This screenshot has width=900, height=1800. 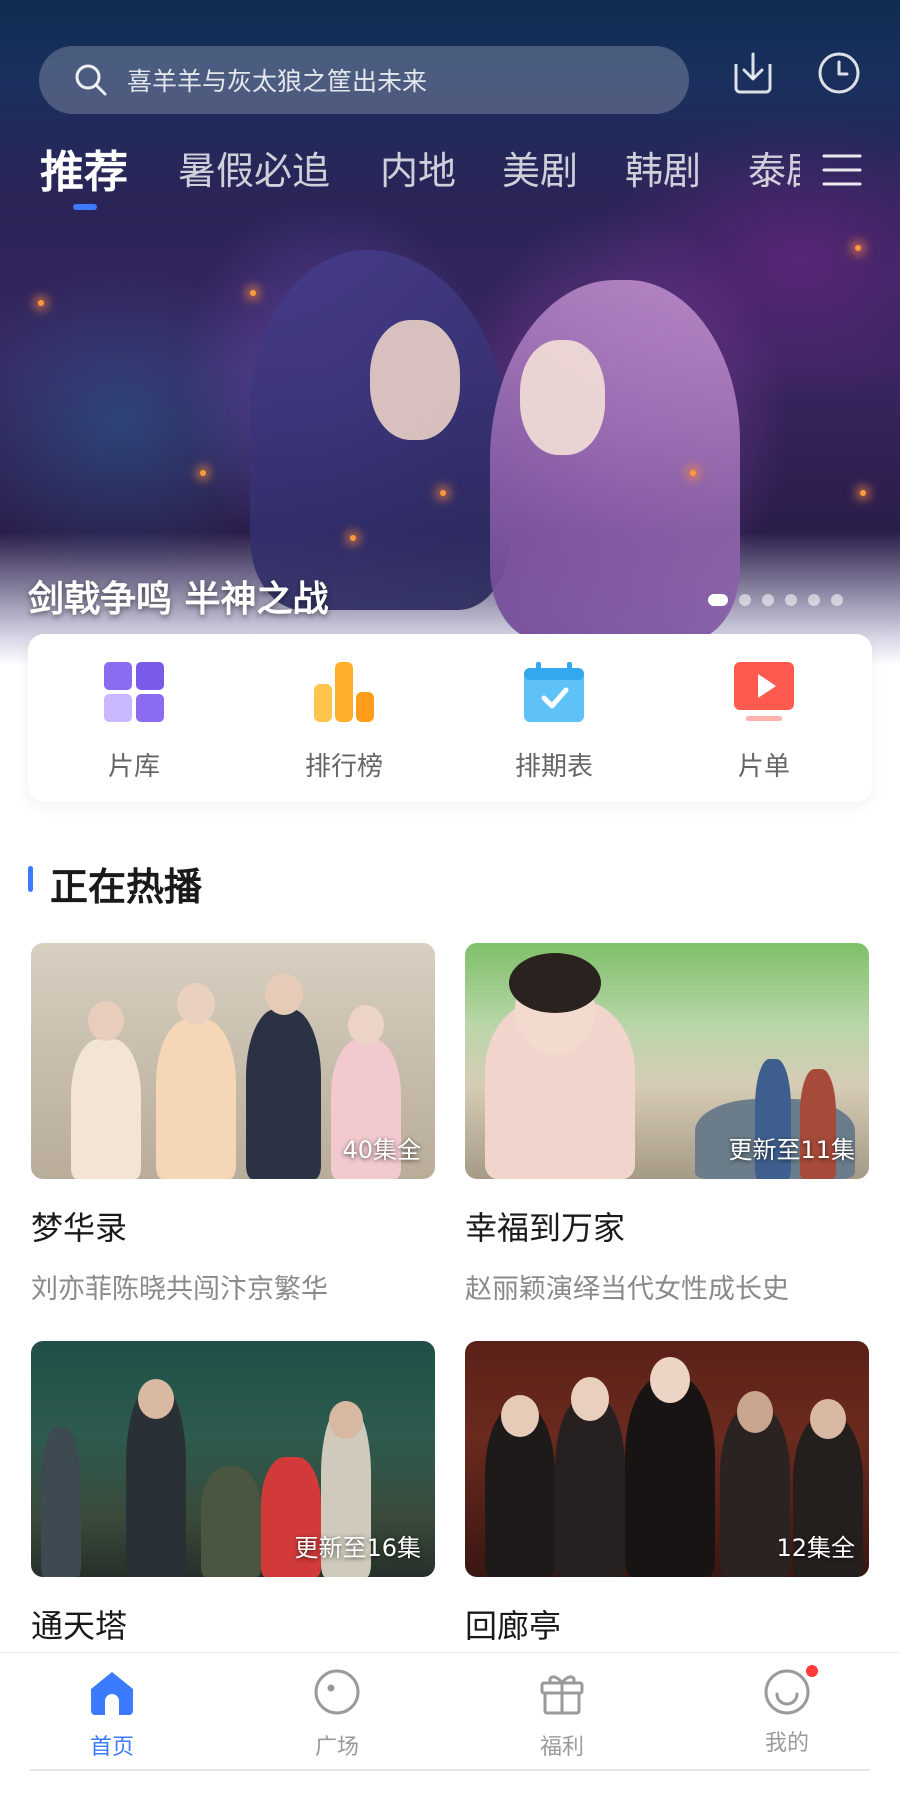 What do you see at coordinates (126, 887) in the screenshot?
I see `section-title: 正在热播` at bounding box center [126, 887].